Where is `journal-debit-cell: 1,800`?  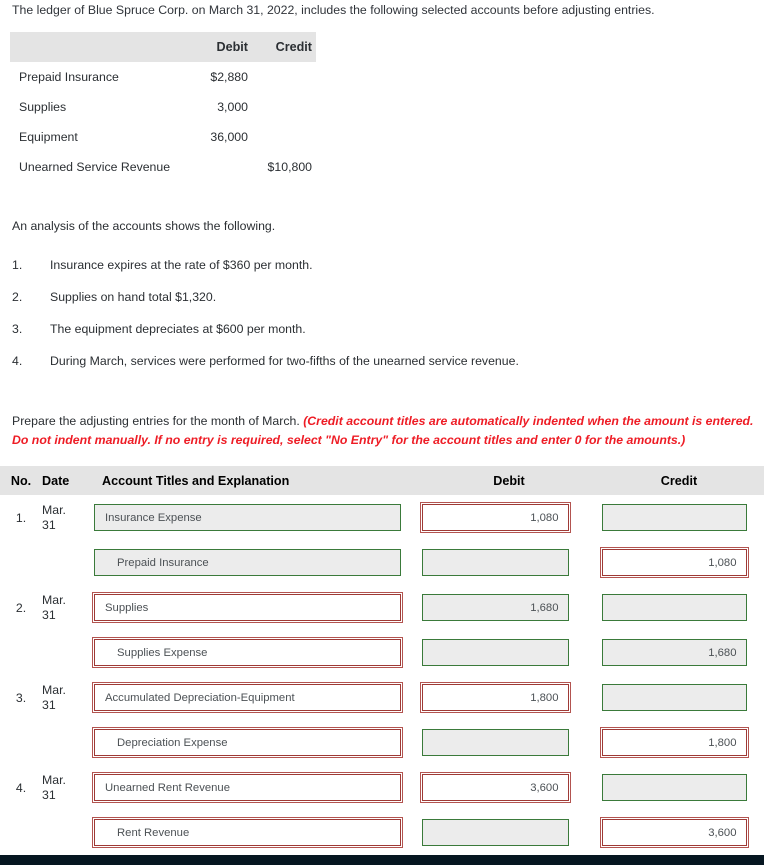 journal-debit-cell: 1,800 is located at coordinates (495, 697).